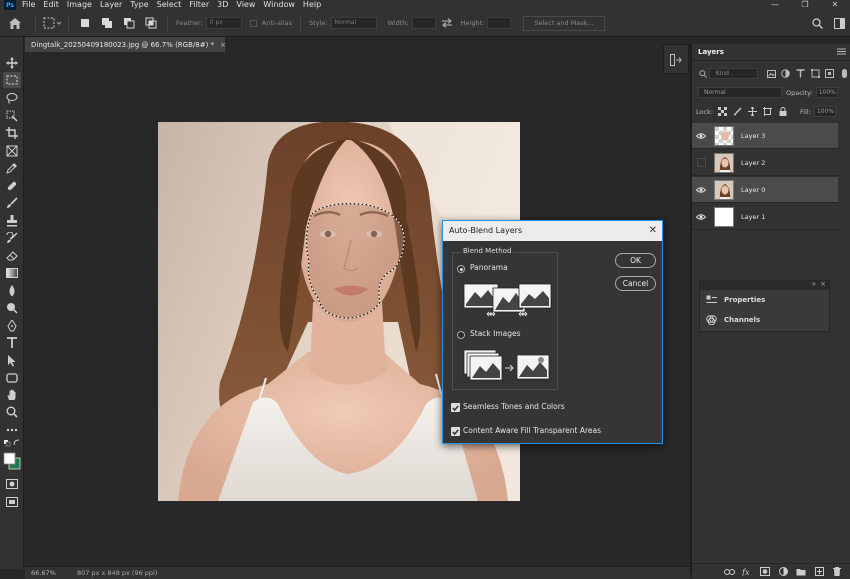 Image resolution: width=850 pixels, height=579 pixels. I want to click on type-tool-icon, so click(12, 343).